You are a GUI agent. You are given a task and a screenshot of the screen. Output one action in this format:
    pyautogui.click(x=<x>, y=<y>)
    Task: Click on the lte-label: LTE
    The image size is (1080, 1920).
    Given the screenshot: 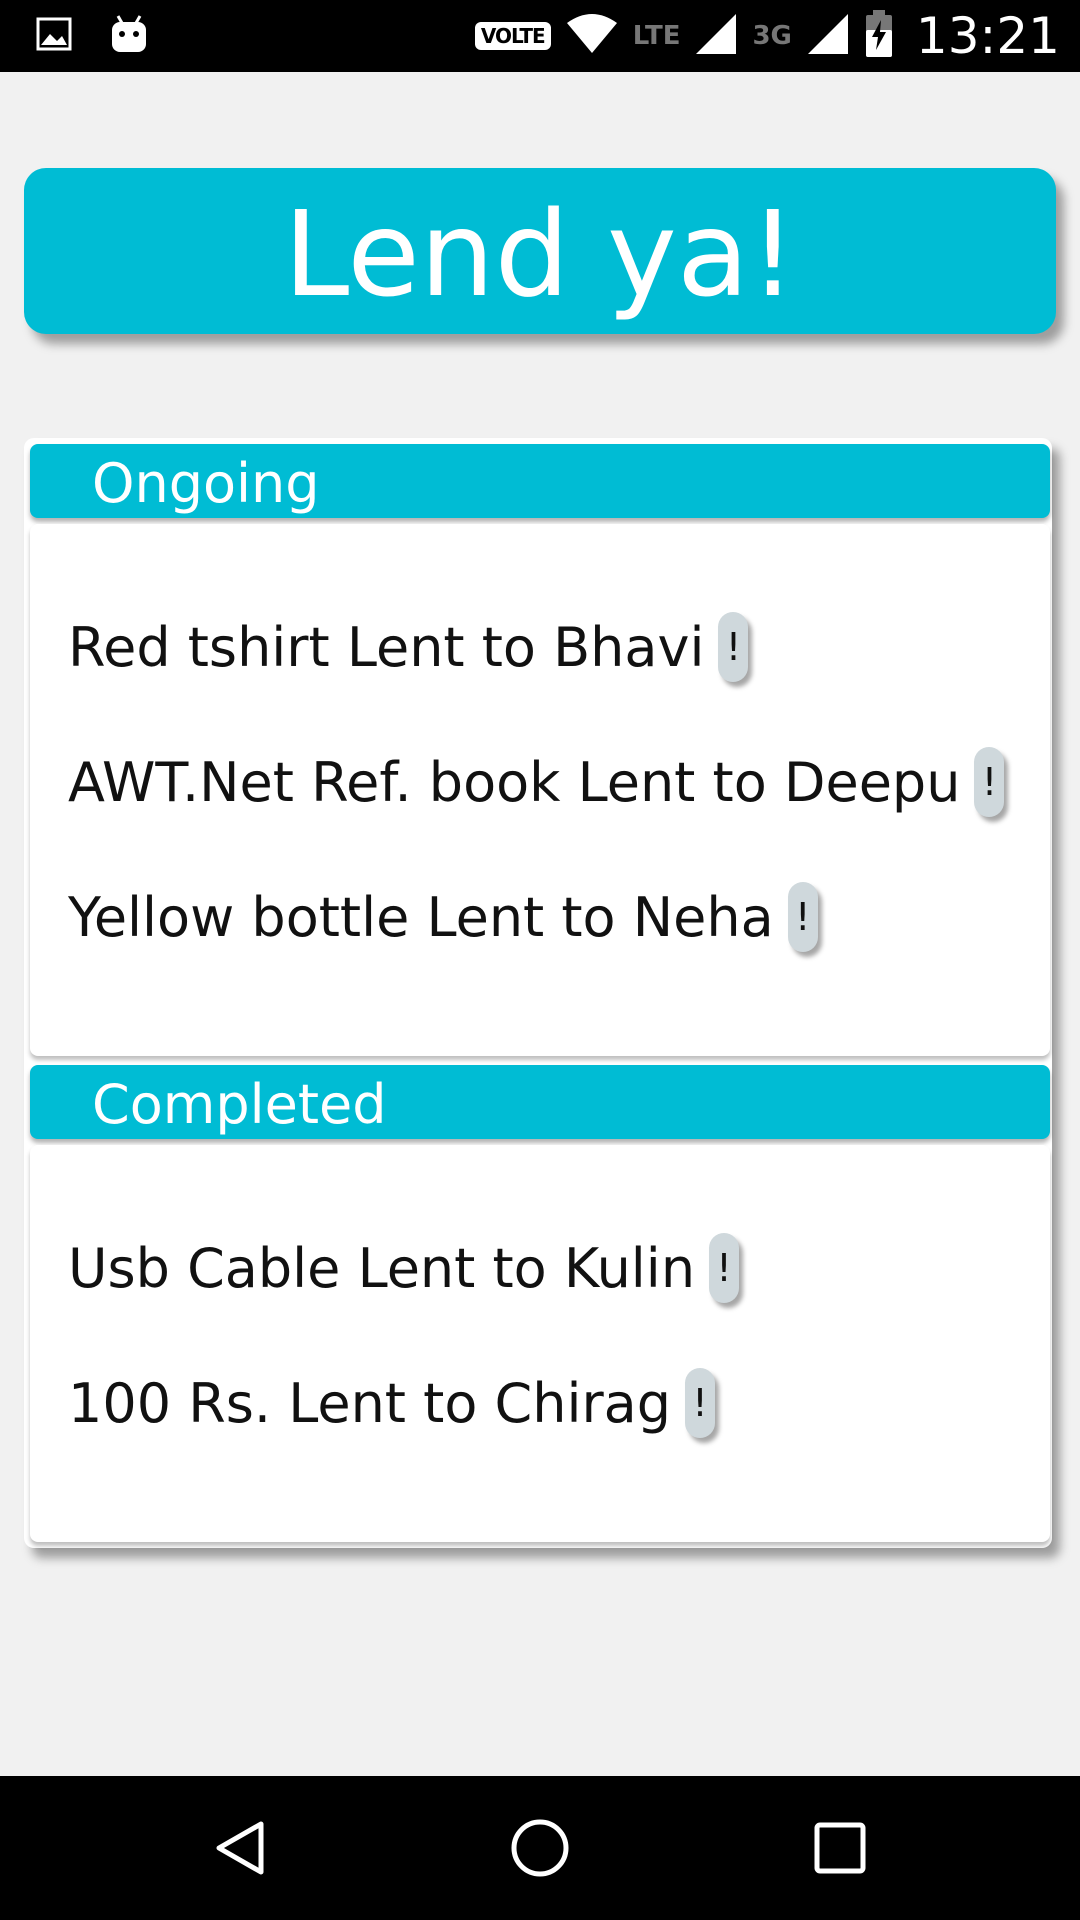 What is the action you would take?
    pyautogui.click(x=656, y=36)
    